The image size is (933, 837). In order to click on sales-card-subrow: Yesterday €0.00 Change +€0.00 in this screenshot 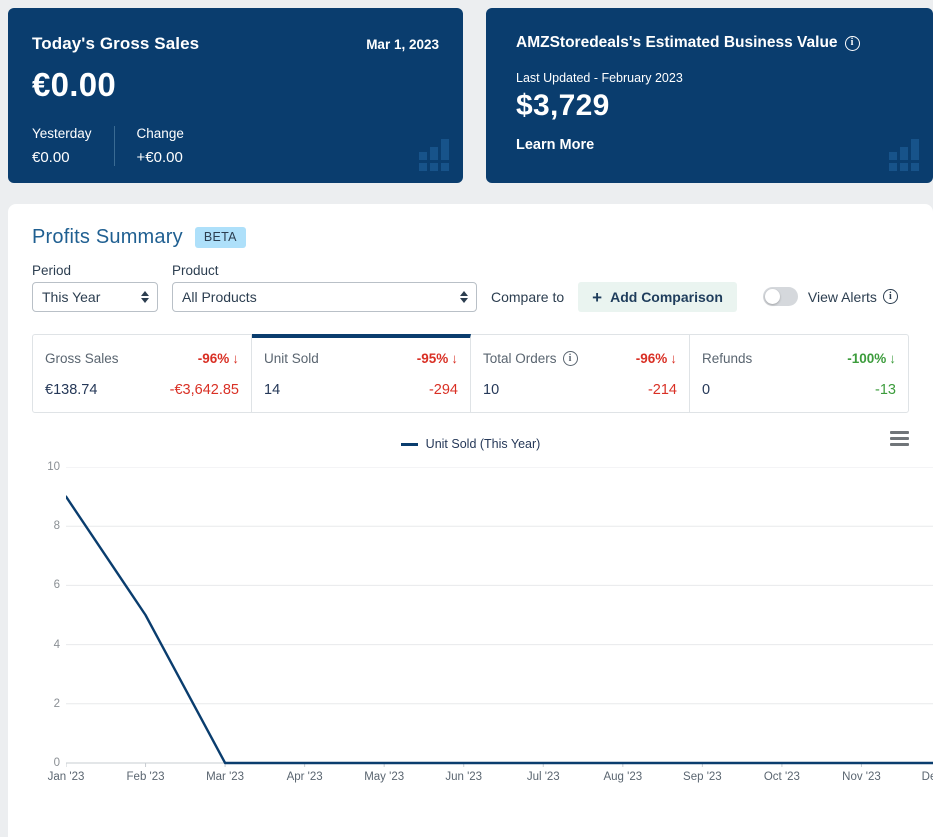, I will do `click(235, 146)`.